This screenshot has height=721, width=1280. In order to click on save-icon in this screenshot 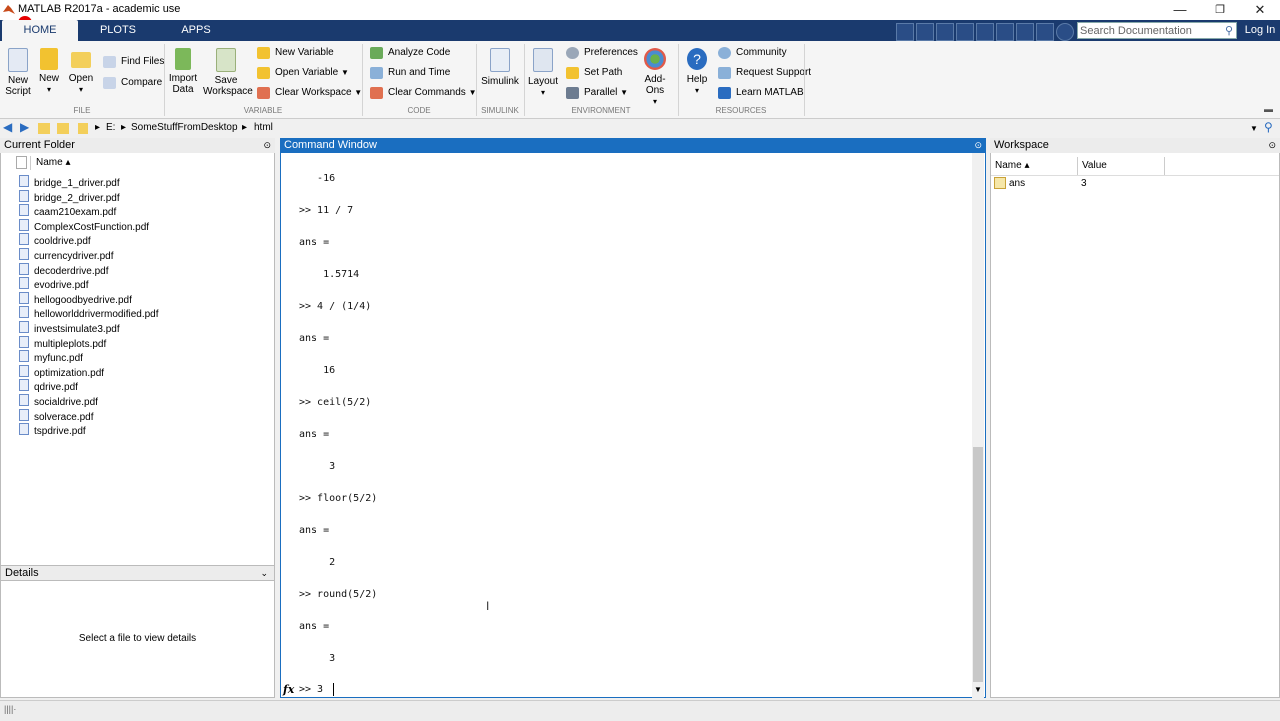, I will do `click(925, 32)`.